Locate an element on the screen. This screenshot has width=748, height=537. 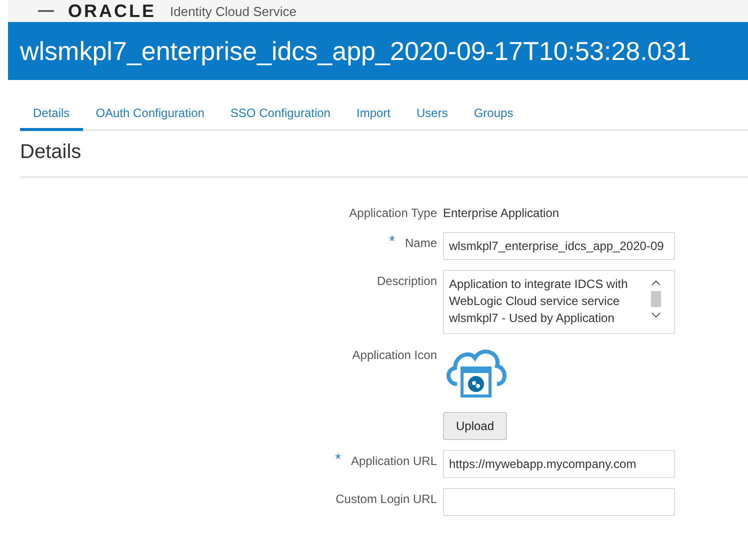
tab: Details is located at coordinates (51, 115).